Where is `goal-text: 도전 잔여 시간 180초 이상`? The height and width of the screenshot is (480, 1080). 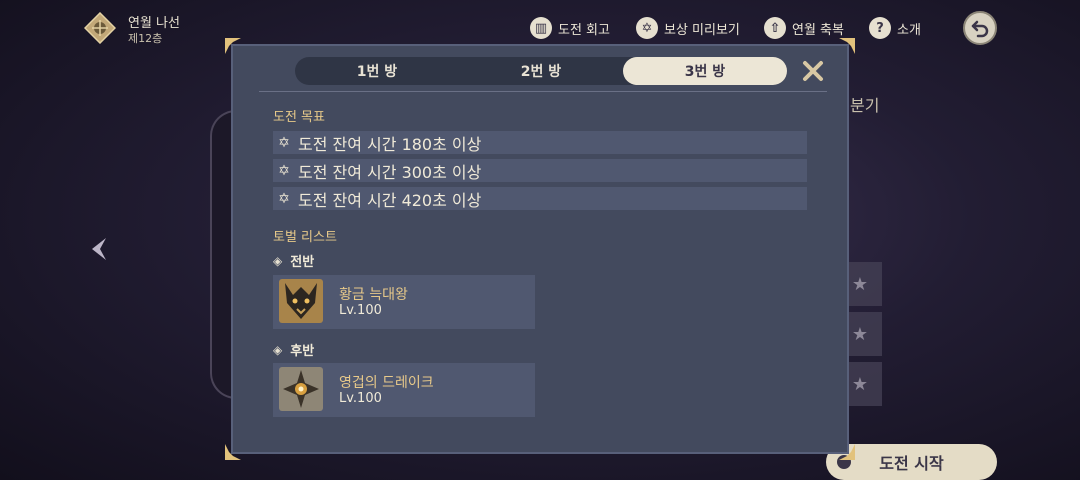 goal-text: 도전 잔여 시간 180초 이상 is located at coordinates (390, 144).